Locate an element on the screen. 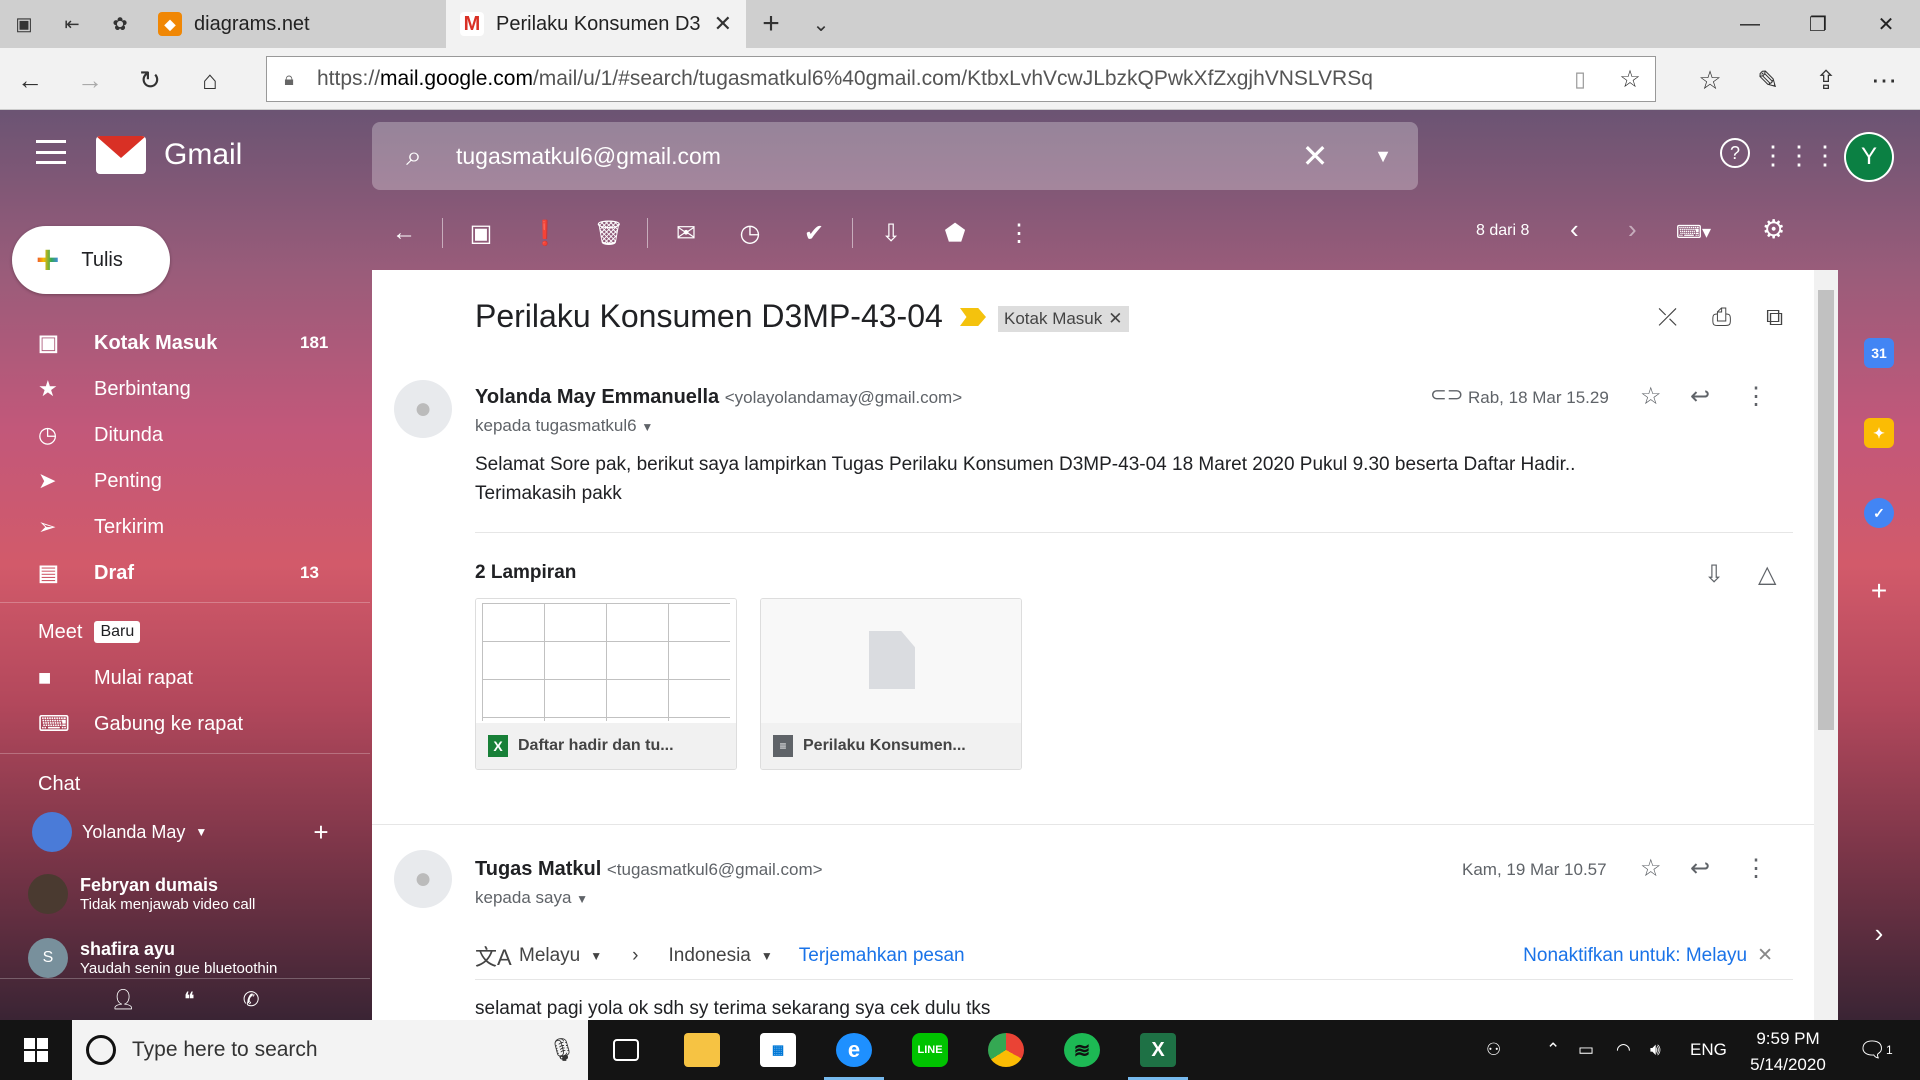  phone-icon: ✆ is located at coordinates (251, 999).